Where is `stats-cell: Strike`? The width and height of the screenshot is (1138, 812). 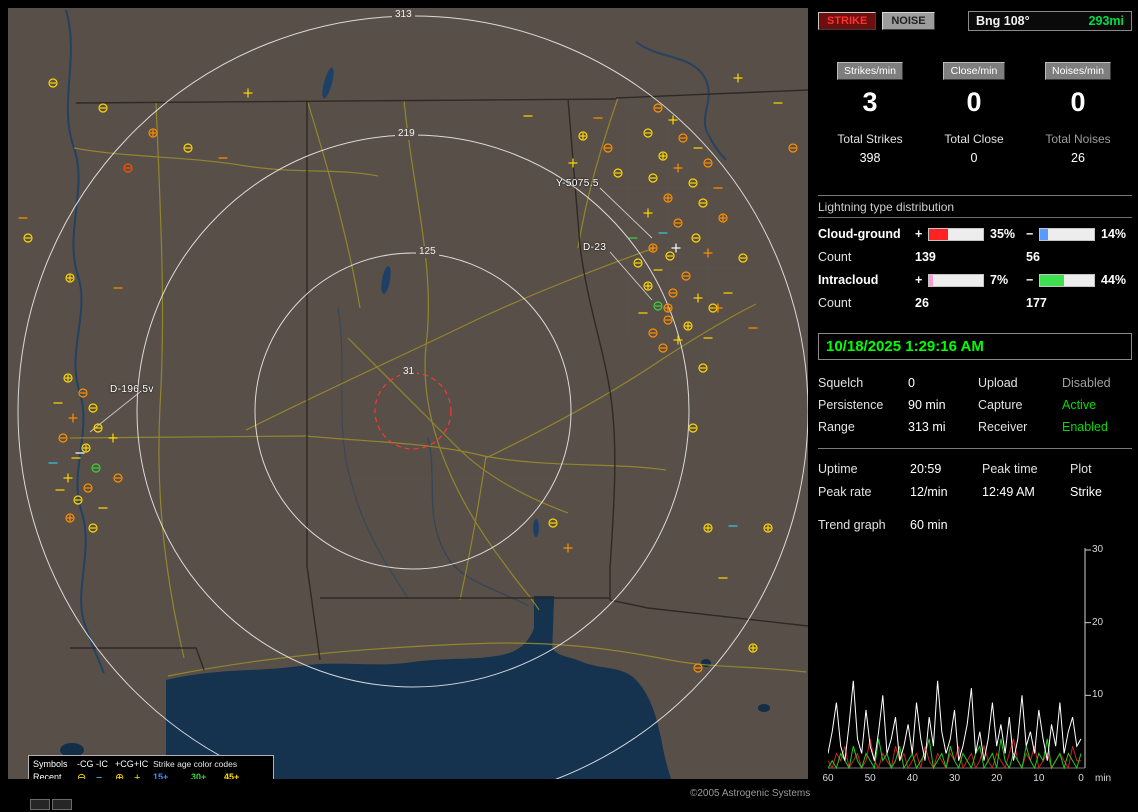
stats-cell: Strike is located at coordinates (1086, 492).